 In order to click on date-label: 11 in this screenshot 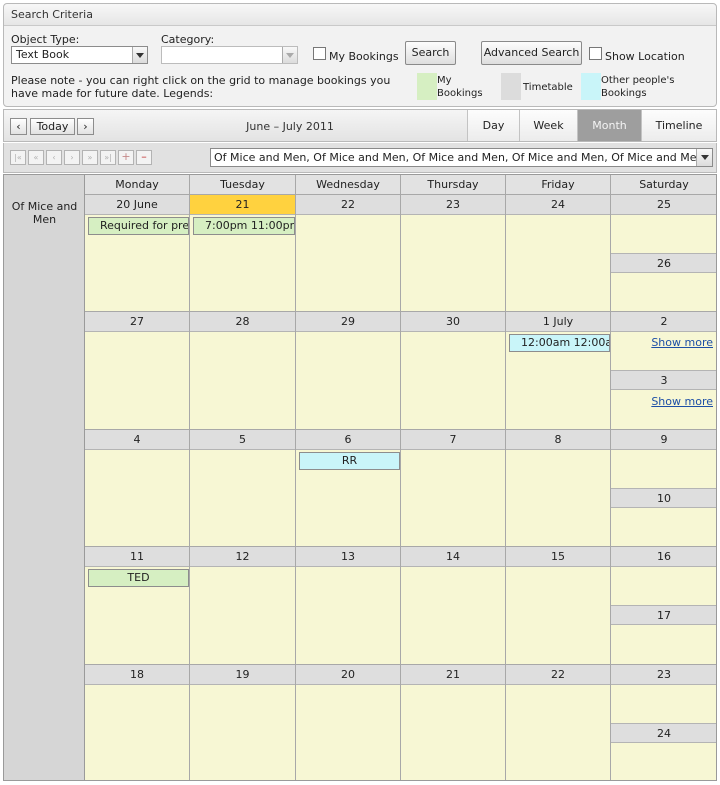, I will do `click(137, 557)`.